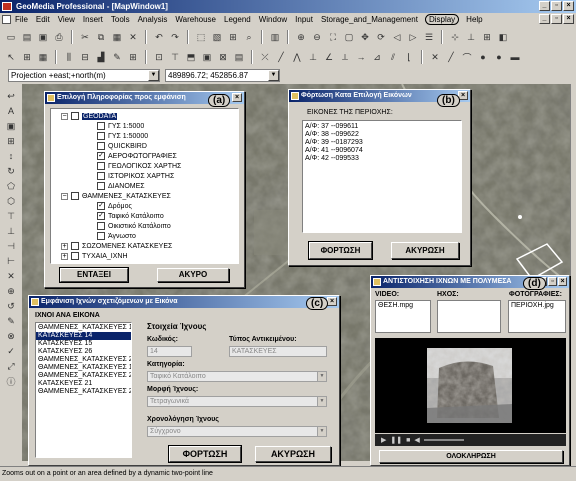  I want to click on offset-icon: ⊿, so click(377, 57).